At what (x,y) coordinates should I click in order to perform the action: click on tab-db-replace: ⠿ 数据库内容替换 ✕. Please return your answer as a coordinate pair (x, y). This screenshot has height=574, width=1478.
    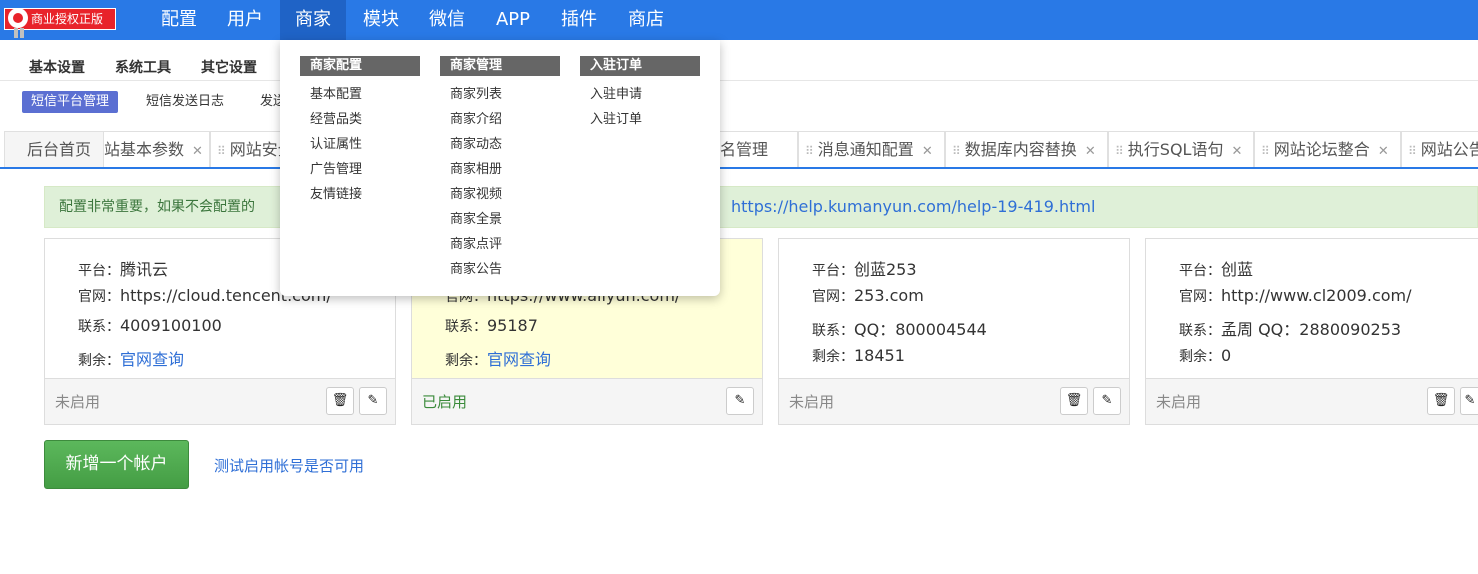
    Looking at the image, I should click on (1026, 149).